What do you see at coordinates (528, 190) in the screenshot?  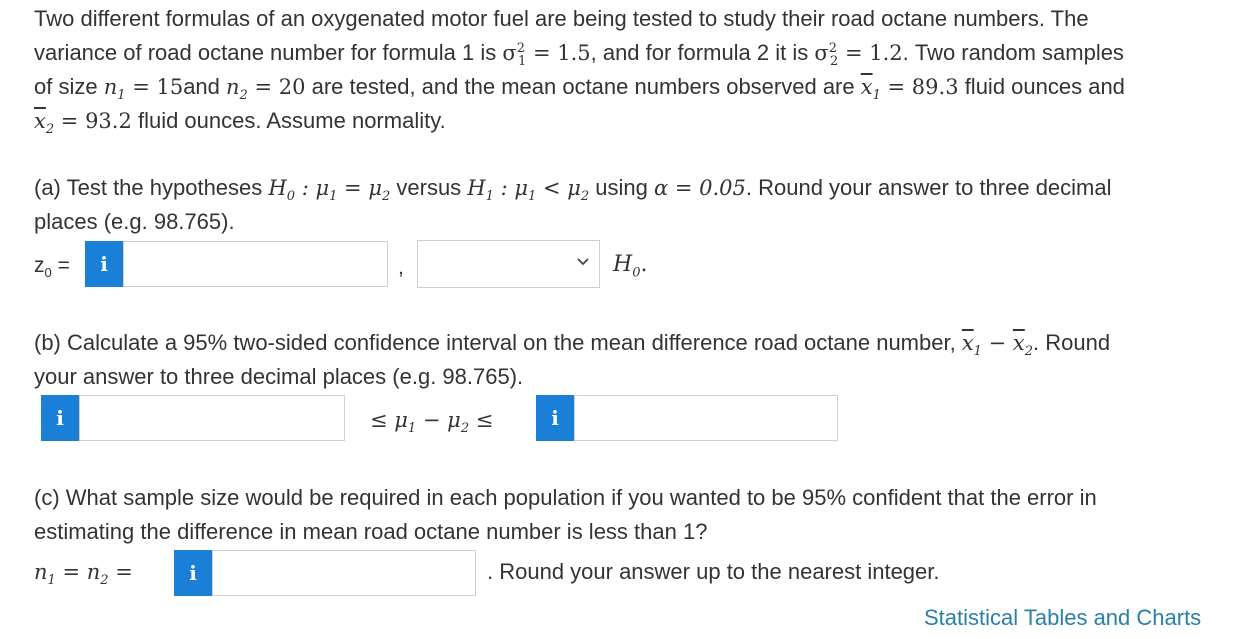 I see `h1-hypothesis: H1 : μ1 < μ2` at bounding box center [528, 190].